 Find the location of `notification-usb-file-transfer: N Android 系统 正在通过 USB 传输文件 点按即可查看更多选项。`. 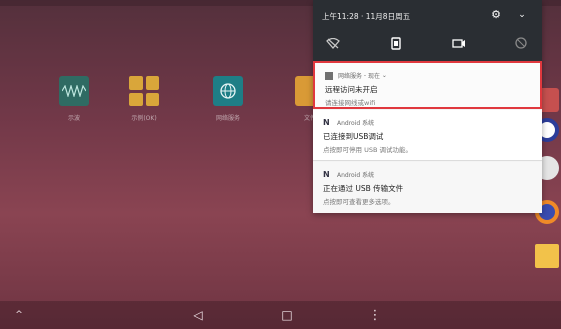

notification-usb-file-transfer: N Android 系统 正在通过 USB 传输文件 点按即可查看更多选项。 is located at coordinates (427, 187).